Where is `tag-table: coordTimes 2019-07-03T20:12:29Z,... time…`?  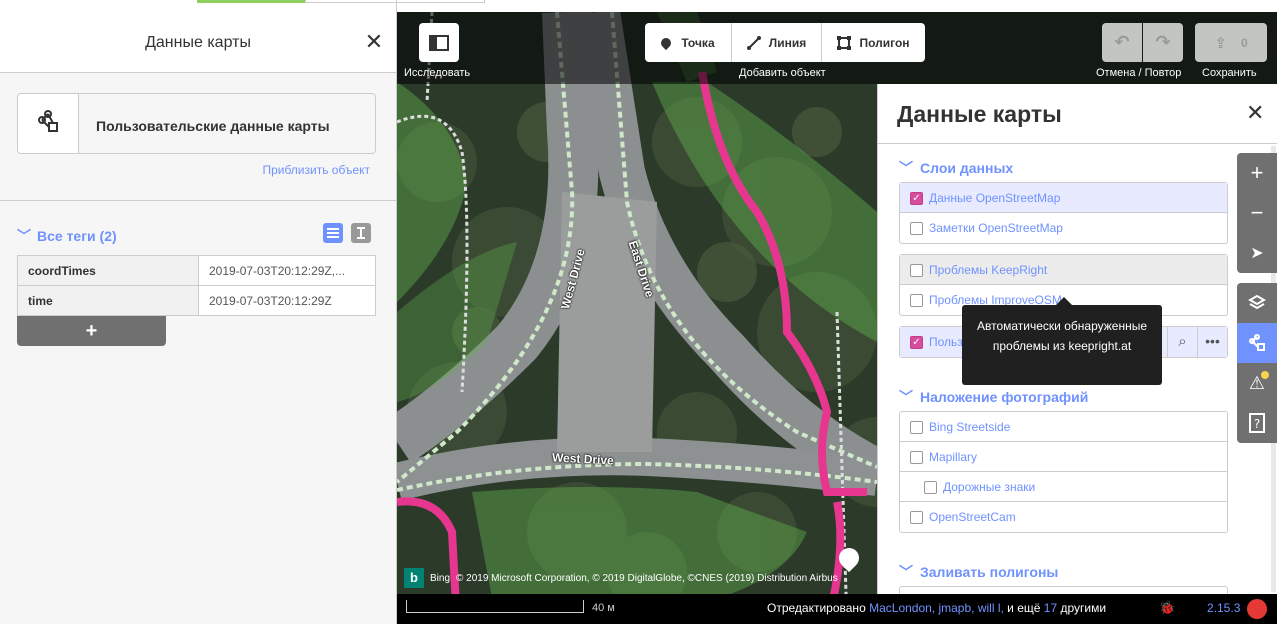 tag-table: coordTimes 2019-07-03T20:12:29Z,... time… is located at coordinates (196, 285).